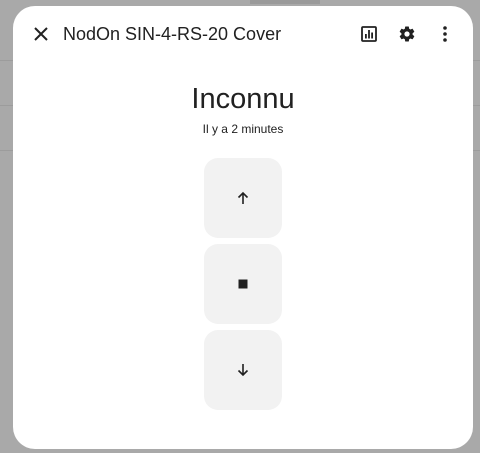  Describe the element at coordinates (243, 129) in the screenshot. I see `last-changed-time: Il y a 2 minutes` at that location.